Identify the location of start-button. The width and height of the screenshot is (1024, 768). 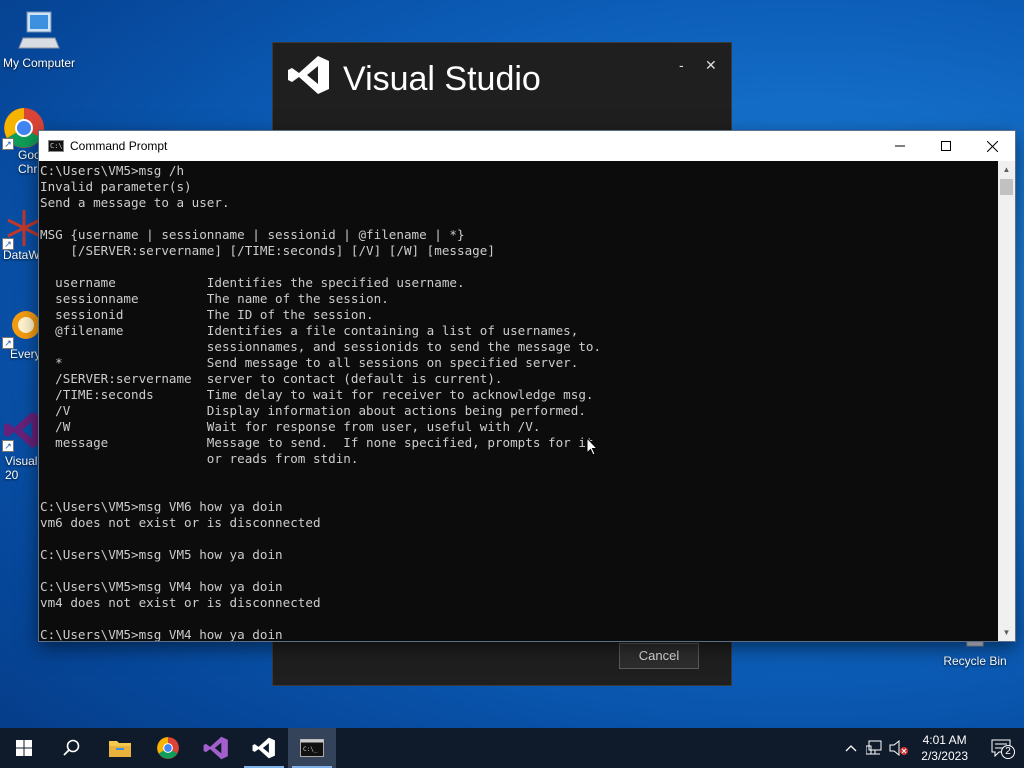
(24, 748).